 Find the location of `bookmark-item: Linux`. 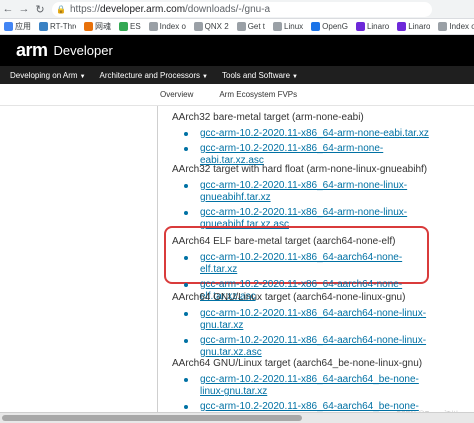

bookmark-item: Linux is located at coordinates (288, 26).